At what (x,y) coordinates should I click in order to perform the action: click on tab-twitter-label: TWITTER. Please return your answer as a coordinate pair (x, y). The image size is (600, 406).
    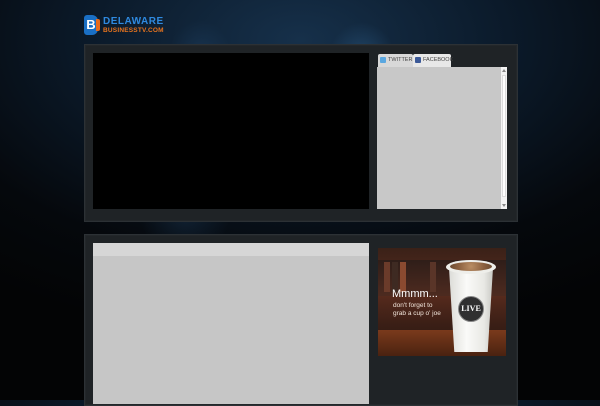
    Looking at the image, I should click on (400, 60).